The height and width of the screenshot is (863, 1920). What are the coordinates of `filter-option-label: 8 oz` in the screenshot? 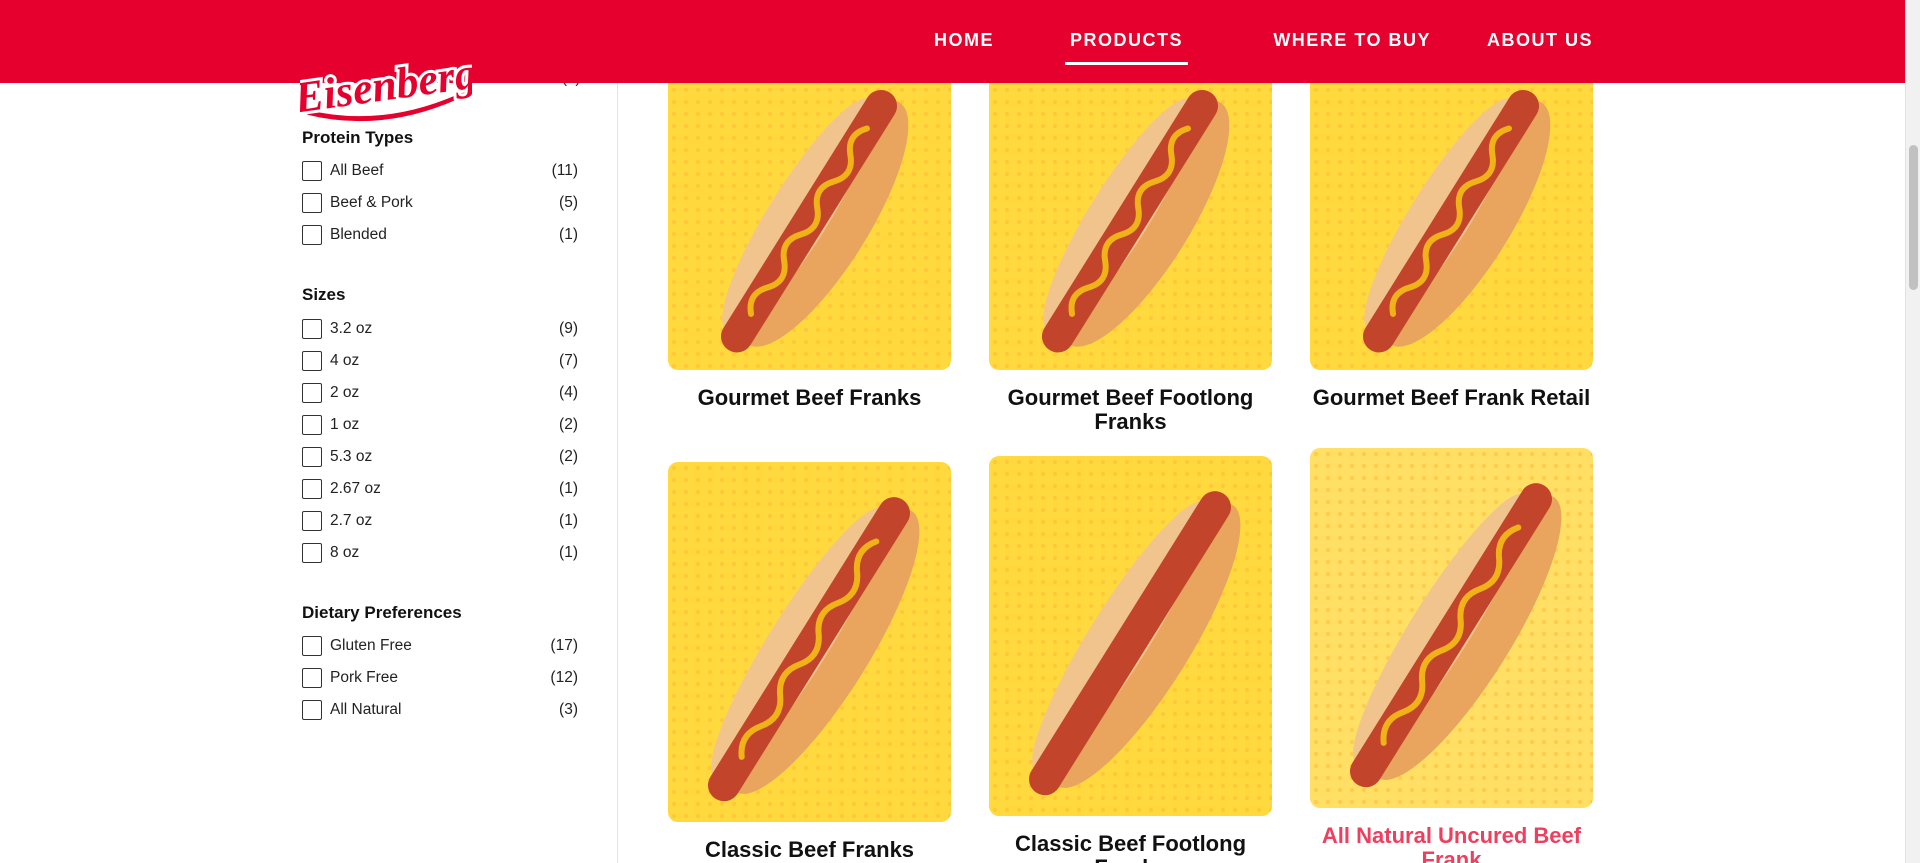 It's located at (345, 552).